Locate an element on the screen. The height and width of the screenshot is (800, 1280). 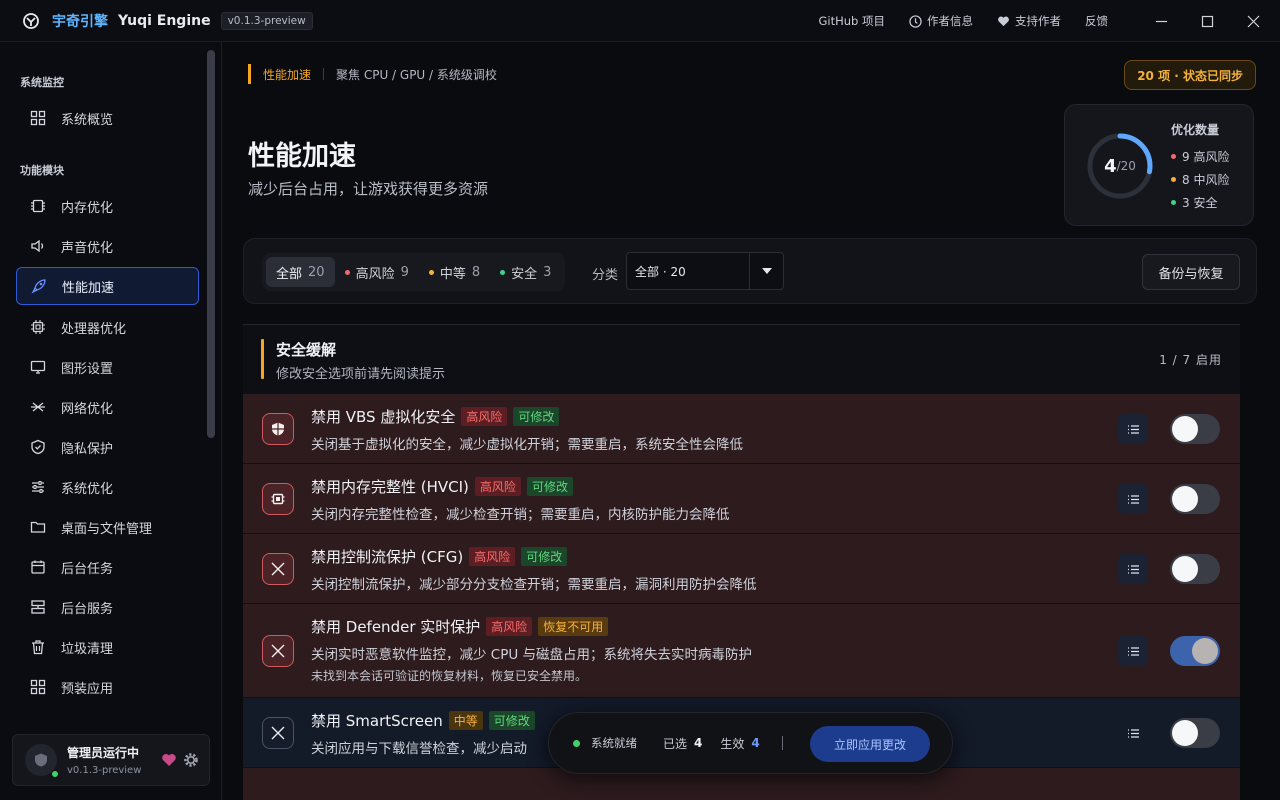
item-description: 关闭实时恶意软件监控，减少 CPU 与磁盘占用；系统将失去实时病毒防护 is located at coordinates (532, 655).